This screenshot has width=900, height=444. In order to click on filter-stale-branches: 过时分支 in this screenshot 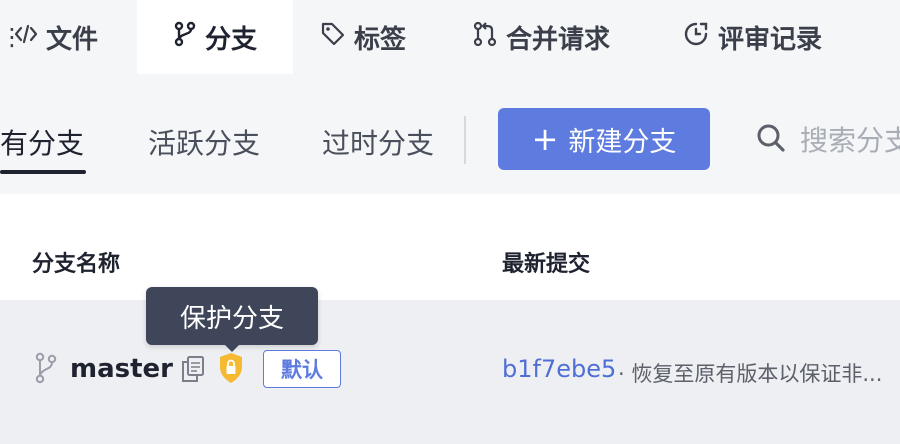, I will do `click(378, 142)`.